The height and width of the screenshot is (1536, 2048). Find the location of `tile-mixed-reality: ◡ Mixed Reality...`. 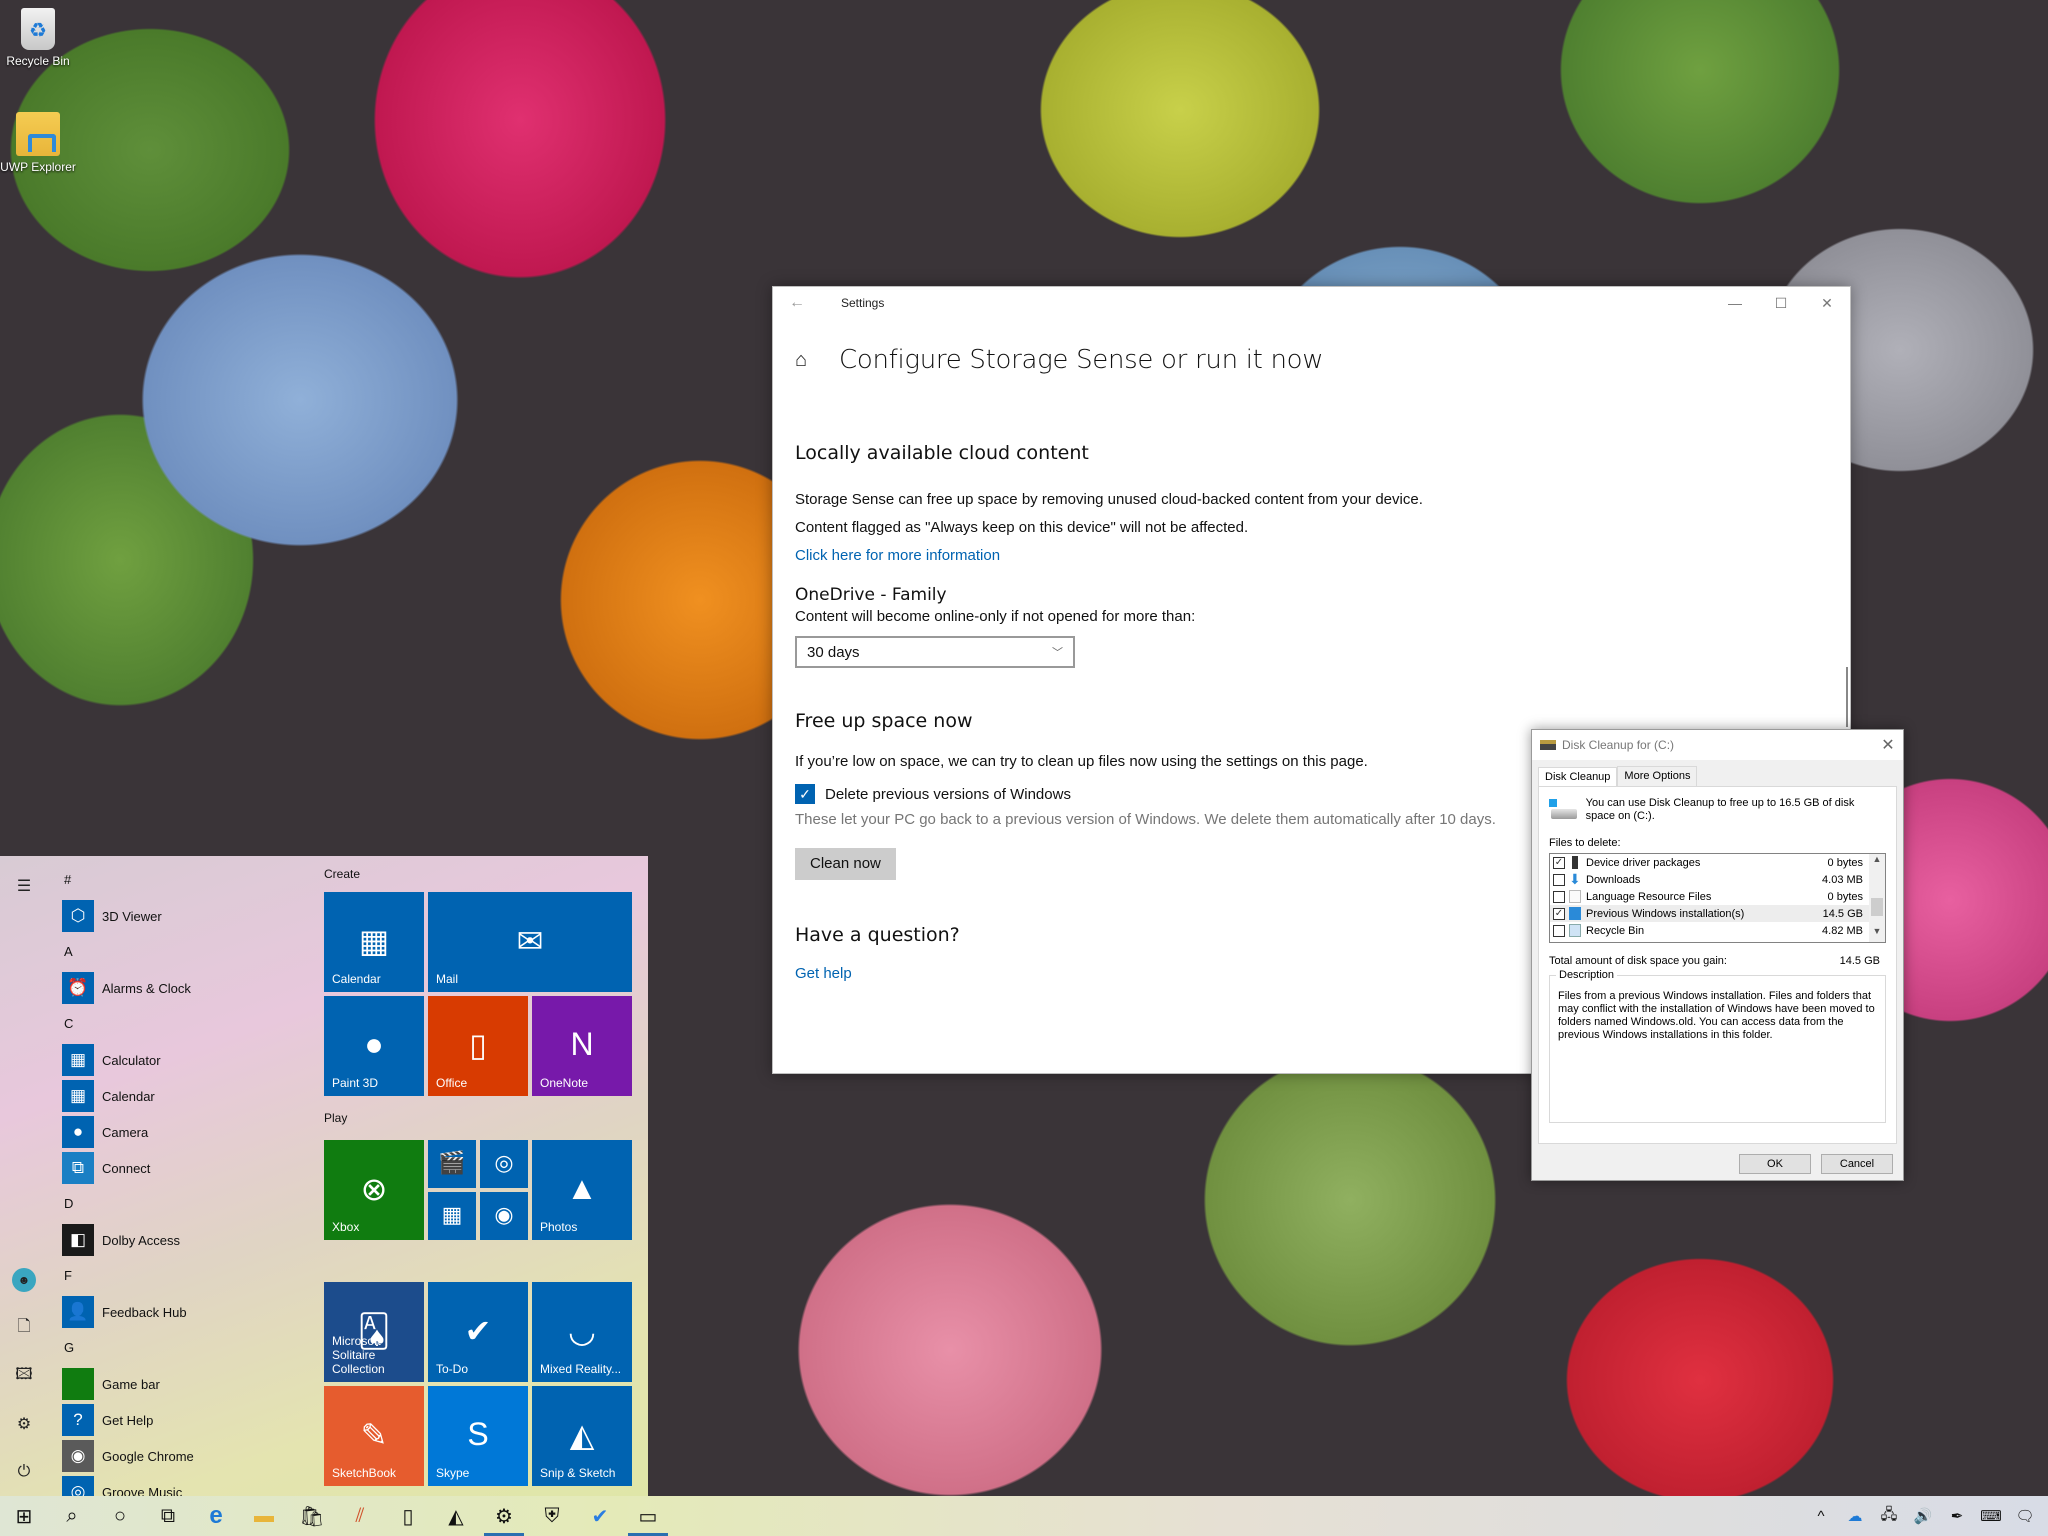

tile-mixed-reality: ◡ Mixed Reality... is located at coordinates (582, 1332).